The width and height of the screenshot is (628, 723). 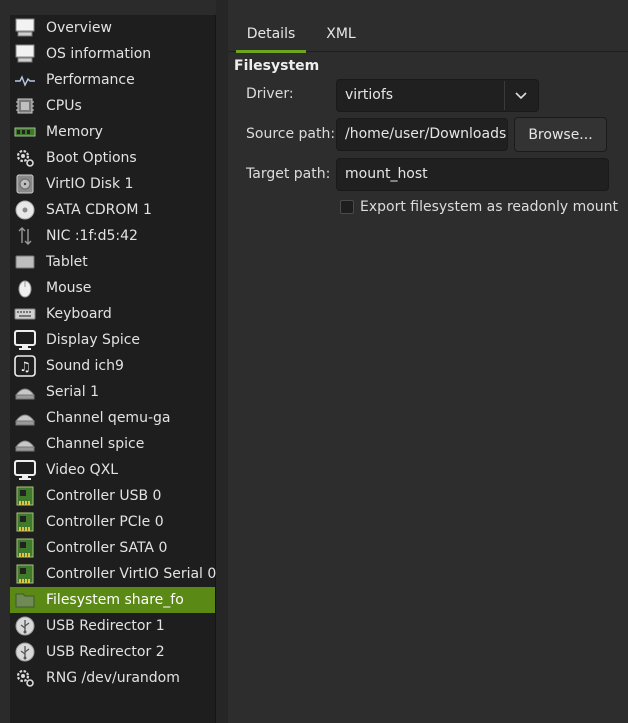 What do you see at coordinates (25, 184) in the screenshot?
I see `hard-disk-icon` at bounding box center [25, 184].